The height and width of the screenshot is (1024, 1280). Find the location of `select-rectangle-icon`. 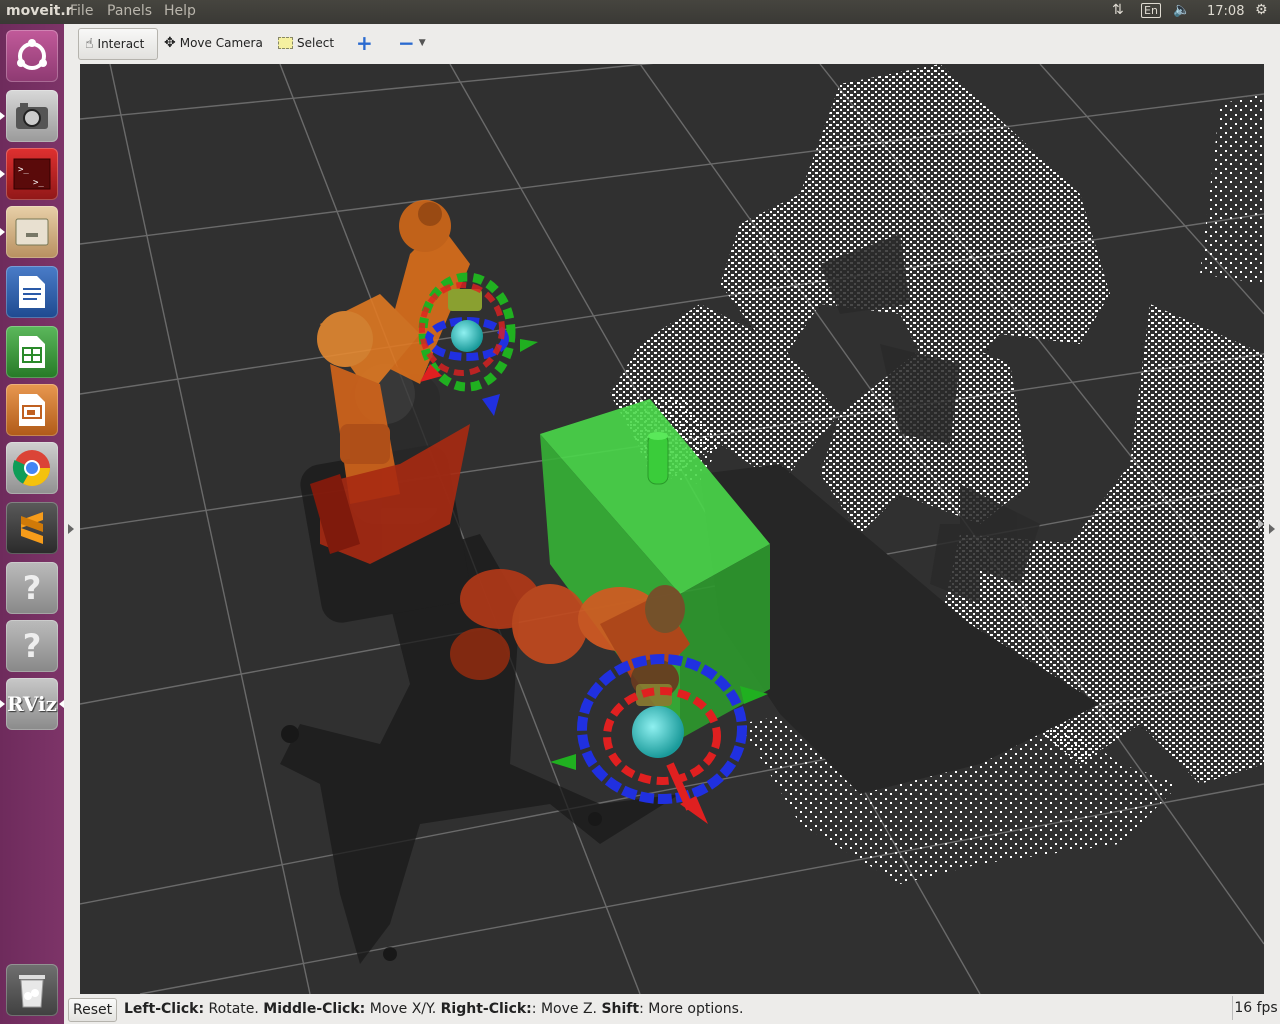

select-rectangle-icon is located at coordinates (285, 43).